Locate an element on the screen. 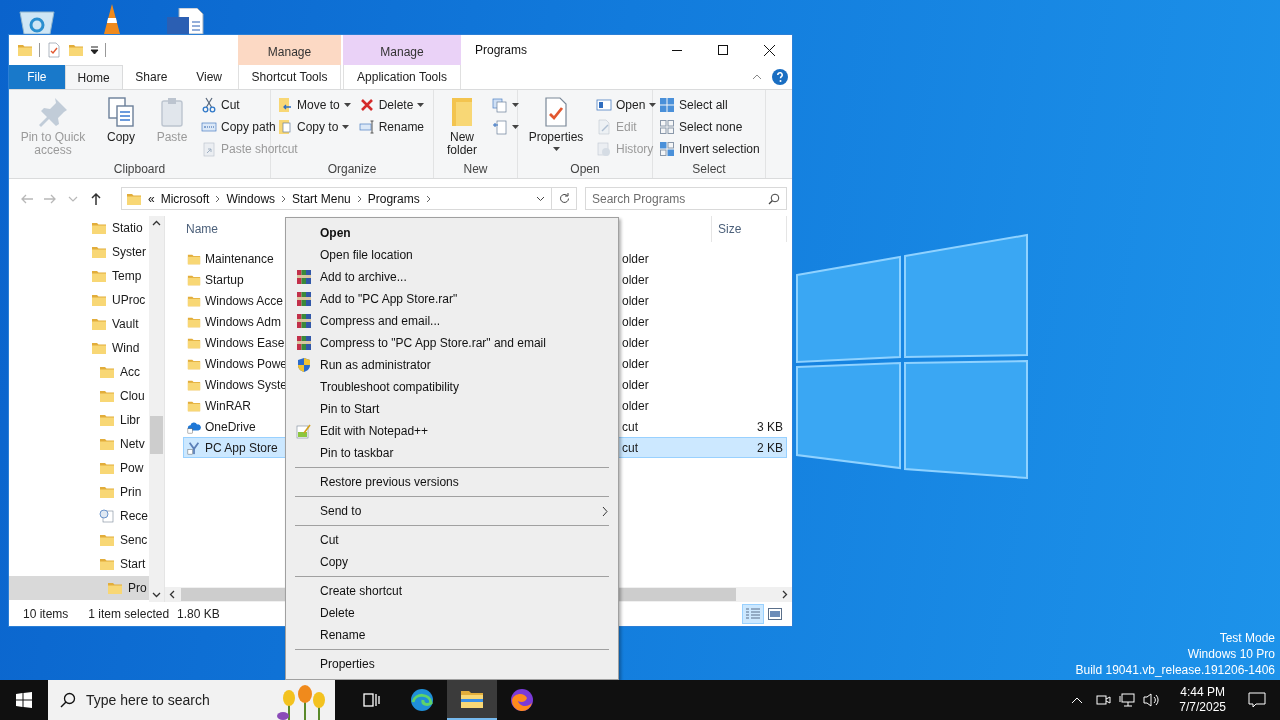 This screenshot has height=720, width=1280. file-name: Maintenance is located at coordinates (234, 258).